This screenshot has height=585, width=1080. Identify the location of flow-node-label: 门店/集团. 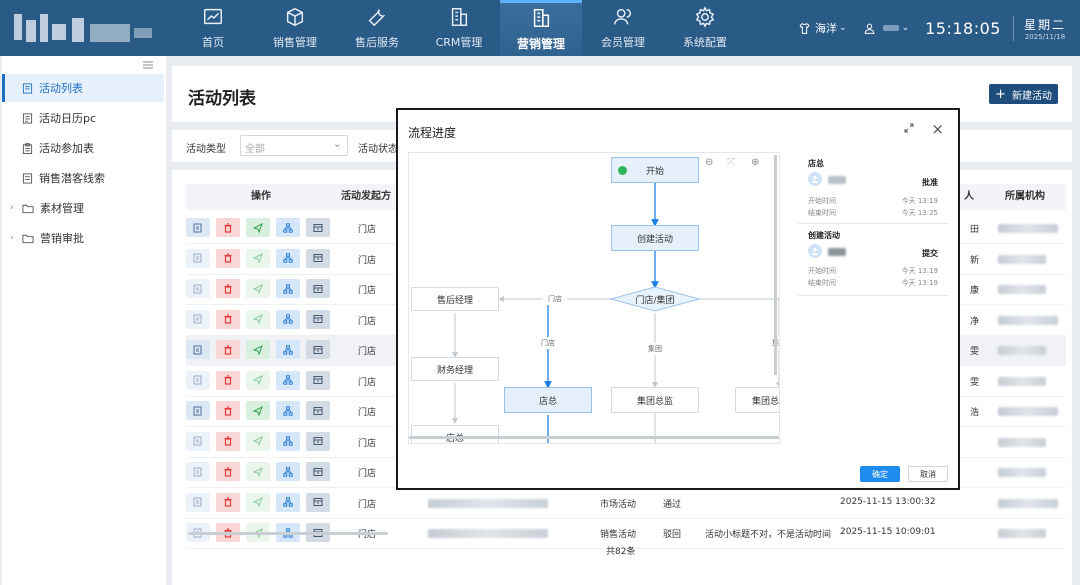
(655, 300).